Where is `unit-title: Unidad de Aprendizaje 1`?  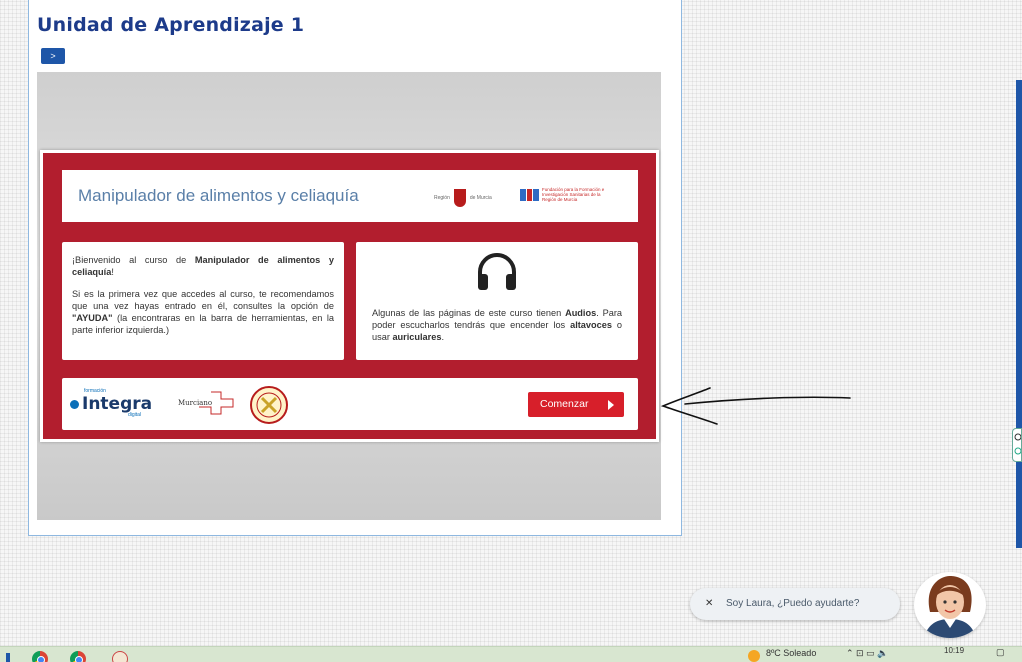 unit-title: Unidad de Aprendizaje 1 is located at coordinates (171, 25).